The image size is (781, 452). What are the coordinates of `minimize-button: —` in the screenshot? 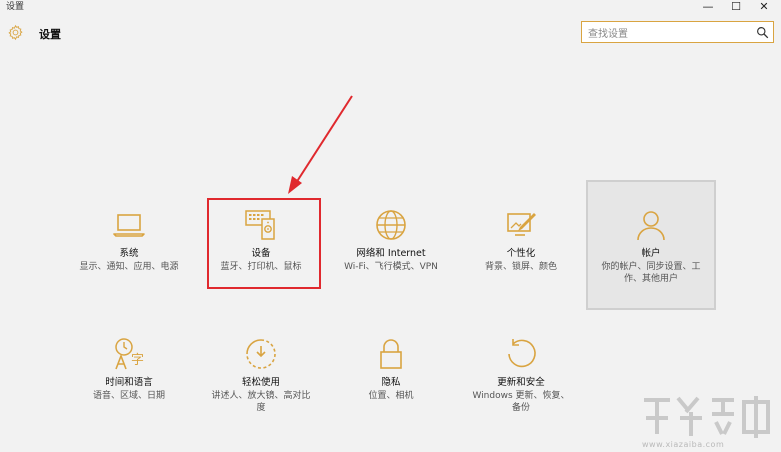 It's located at (708, 7).